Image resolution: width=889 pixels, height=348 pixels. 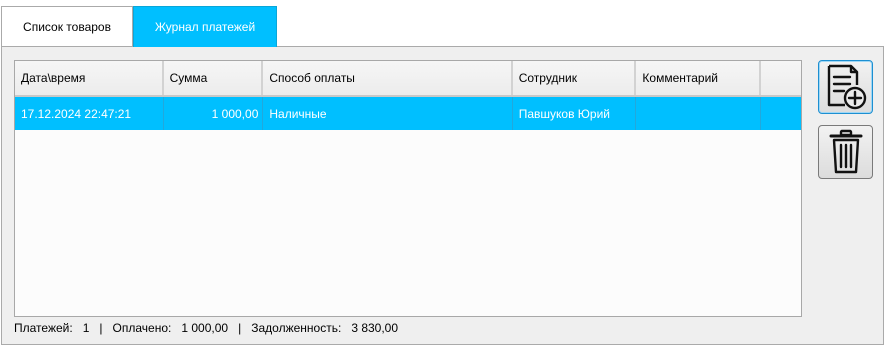 What do you see at coordinates (388, 113) in the screenshot?
I see `cell-payment-method: Наличные` at bounding box center [388, 113].